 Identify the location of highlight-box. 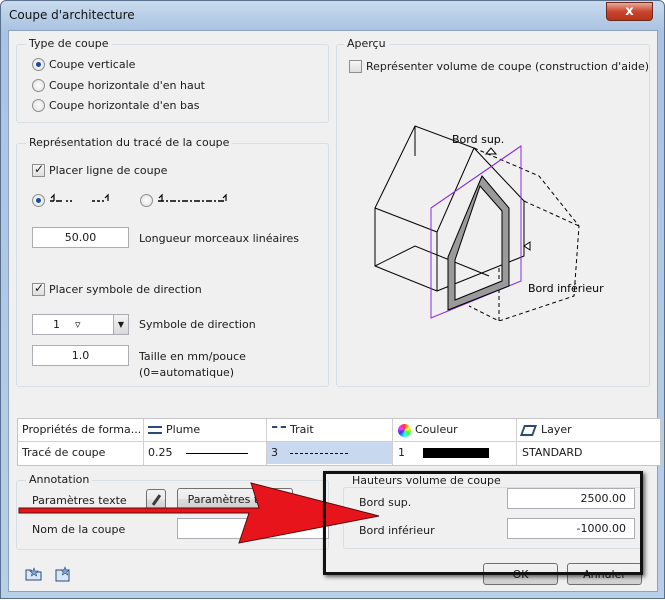
(483, 523).